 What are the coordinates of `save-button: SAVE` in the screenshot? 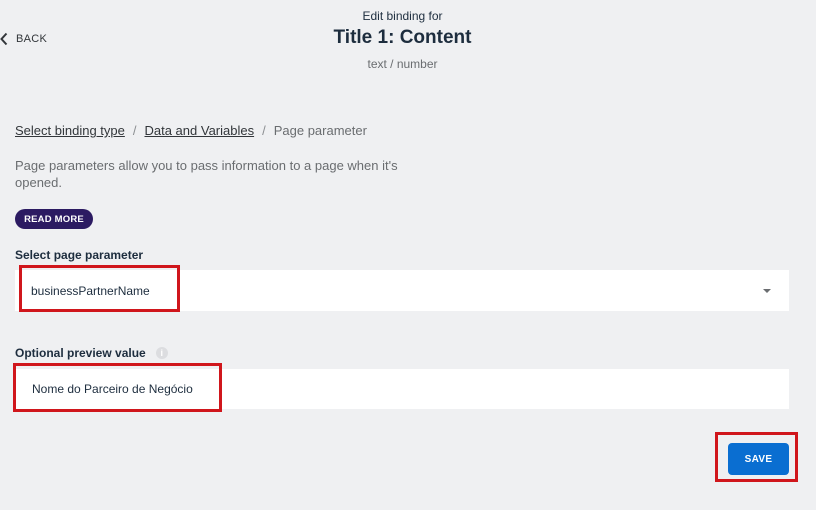 It's located at (758, 459).